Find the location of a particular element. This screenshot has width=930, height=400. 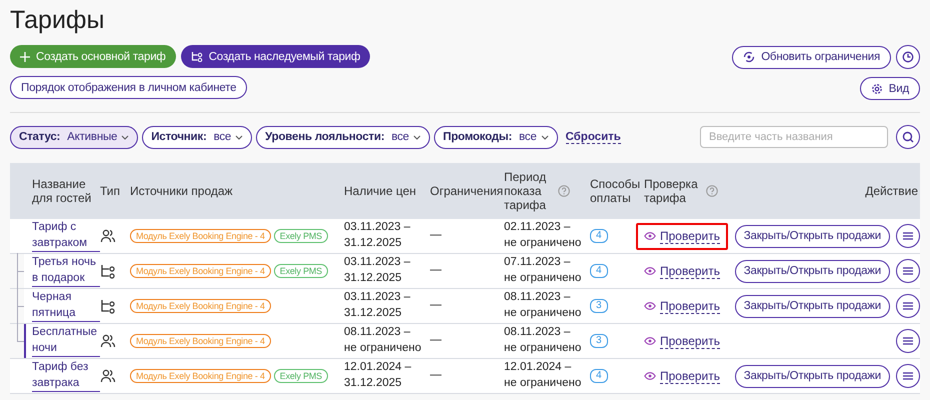

reset-link: Сбросить is located at coordinates (593, 137).